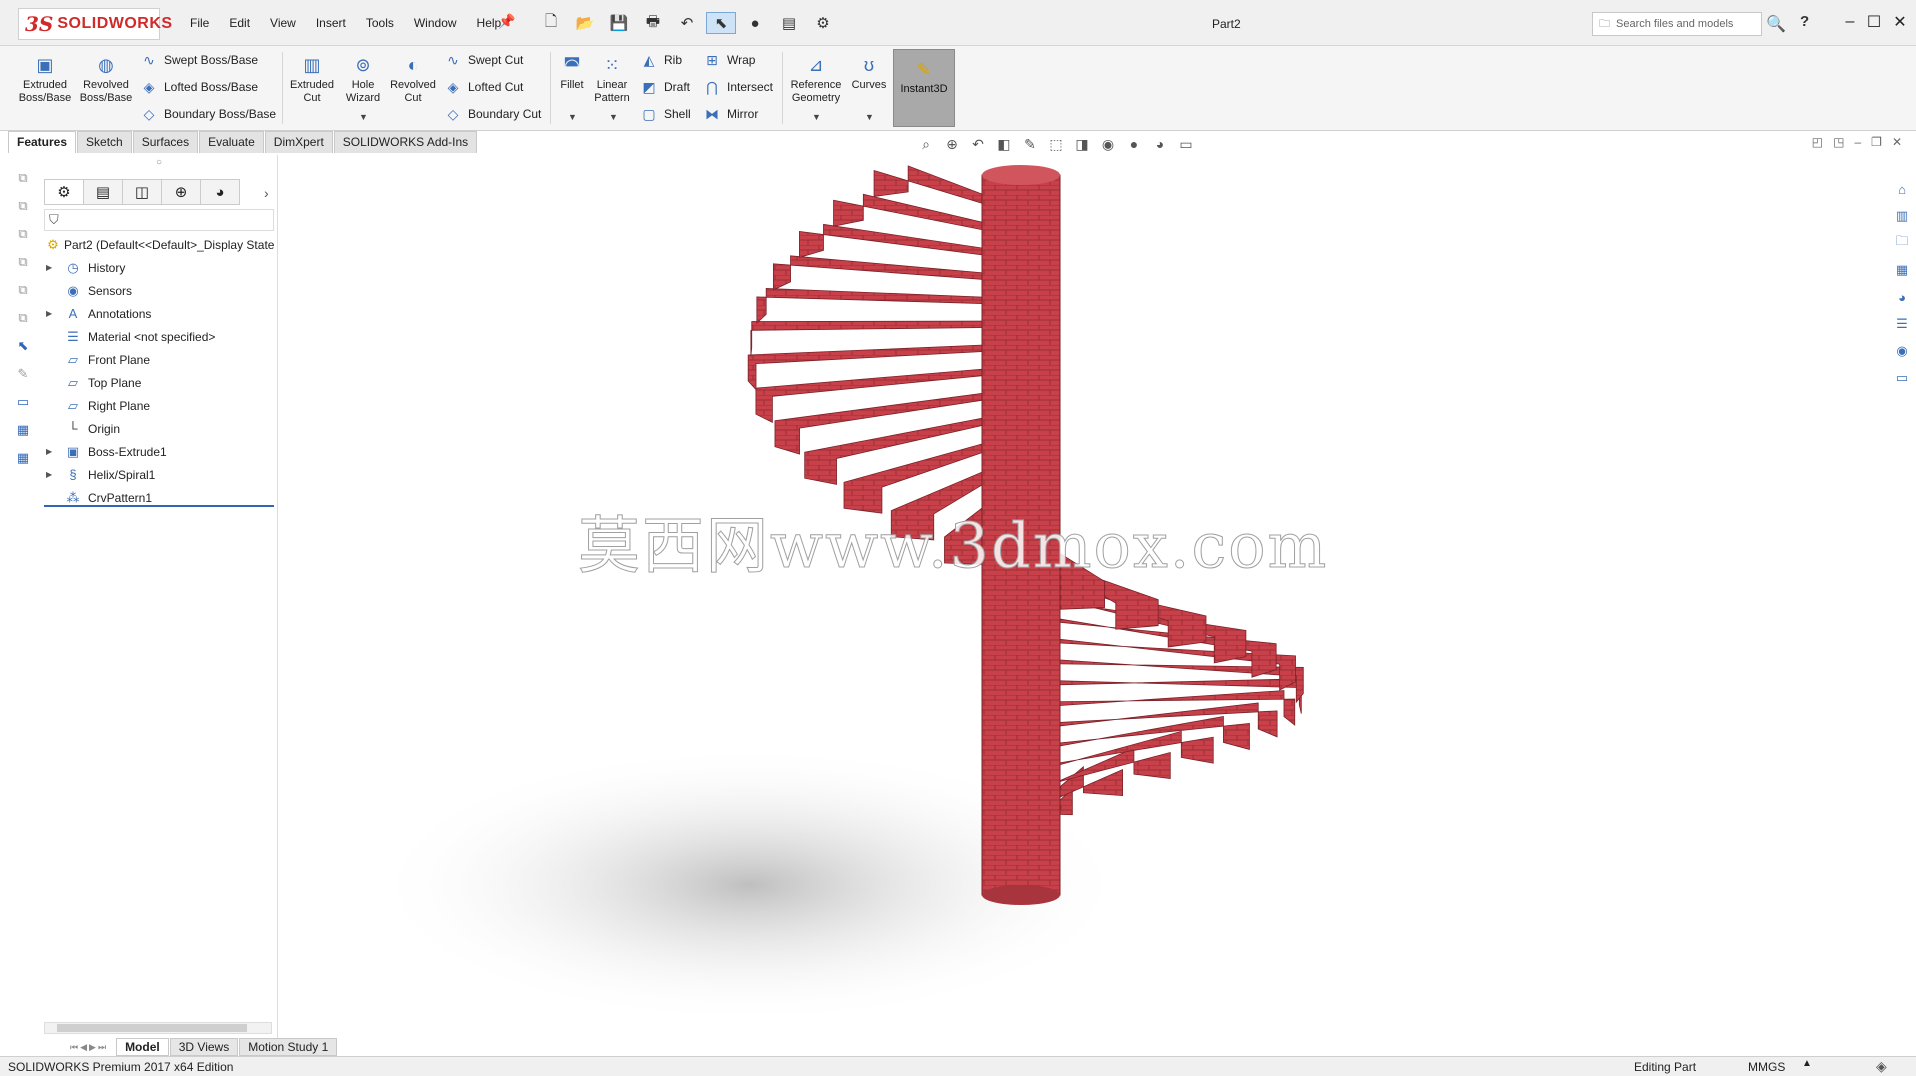  Describe the element at coordinates (1134, 144) in the screenshot. I see `edit-appearance-icon: ●` at that location.